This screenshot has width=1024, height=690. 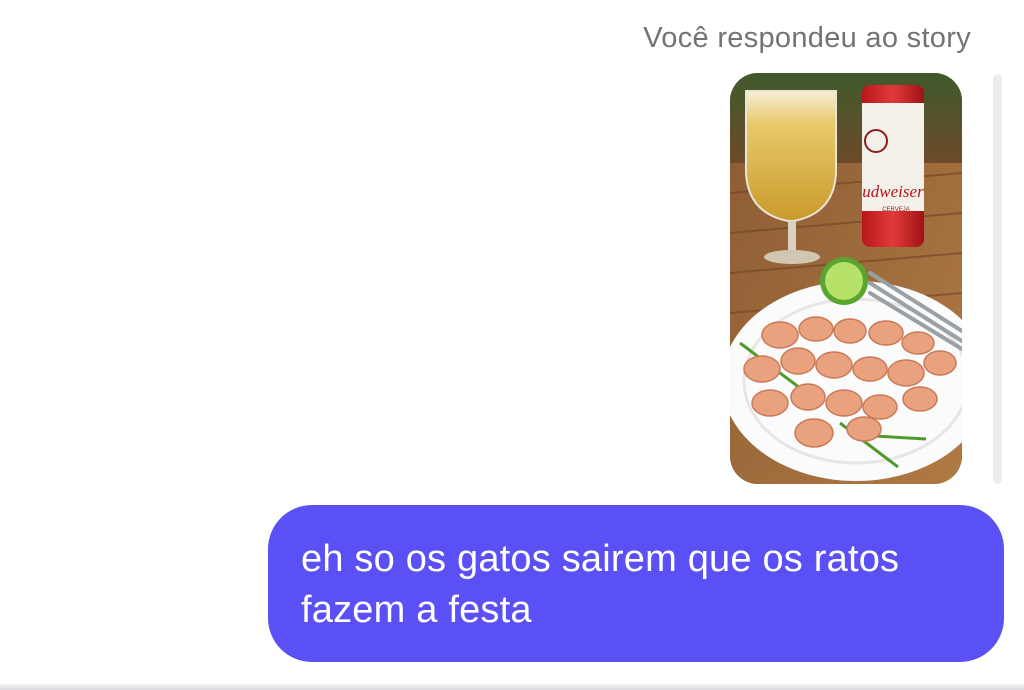 I want to click on can-sublabel: CERVEJA, so click(x=896, y=210).